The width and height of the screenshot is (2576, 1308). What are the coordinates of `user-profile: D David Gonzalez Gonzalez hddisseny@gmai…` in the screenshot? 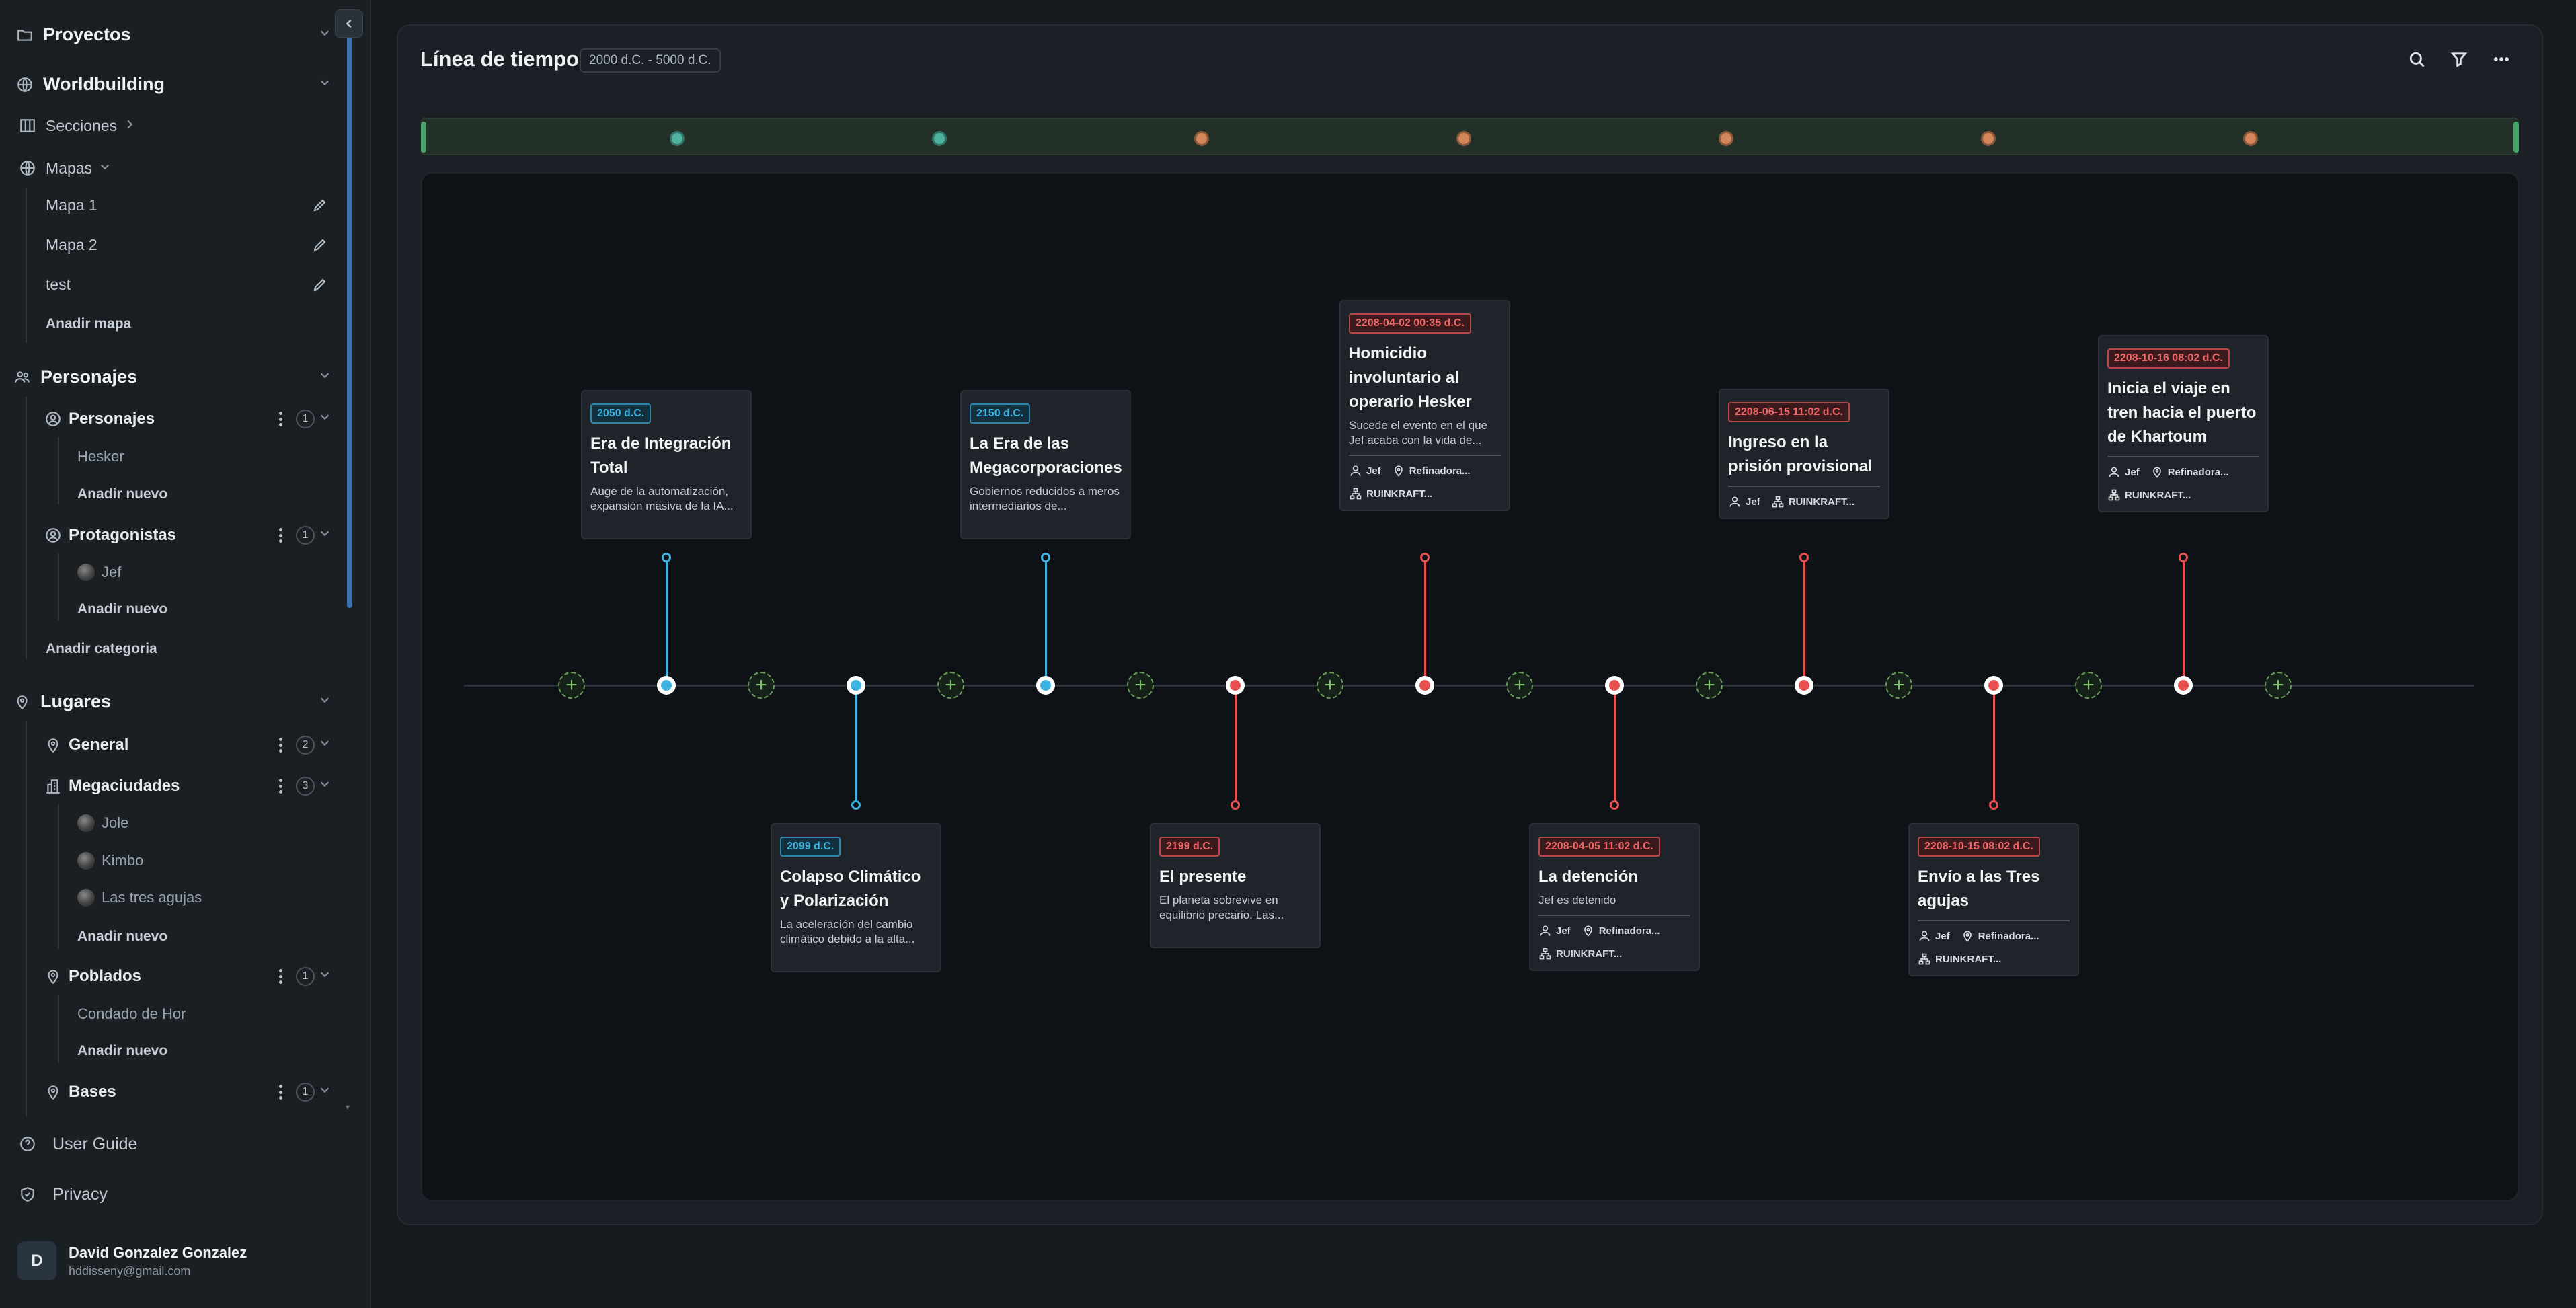 It's located at (132, 1260).